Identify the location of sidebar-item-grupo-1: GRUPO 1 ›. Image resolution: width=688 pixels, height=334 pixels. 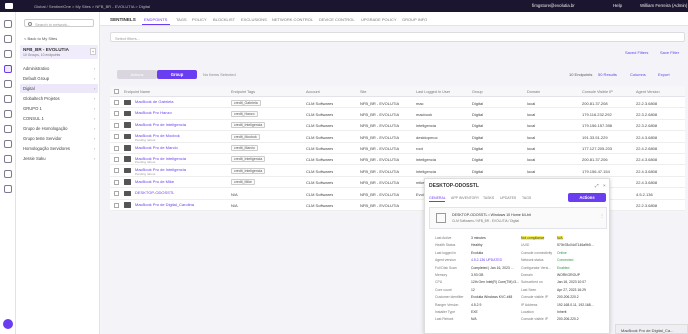
(59, 108).